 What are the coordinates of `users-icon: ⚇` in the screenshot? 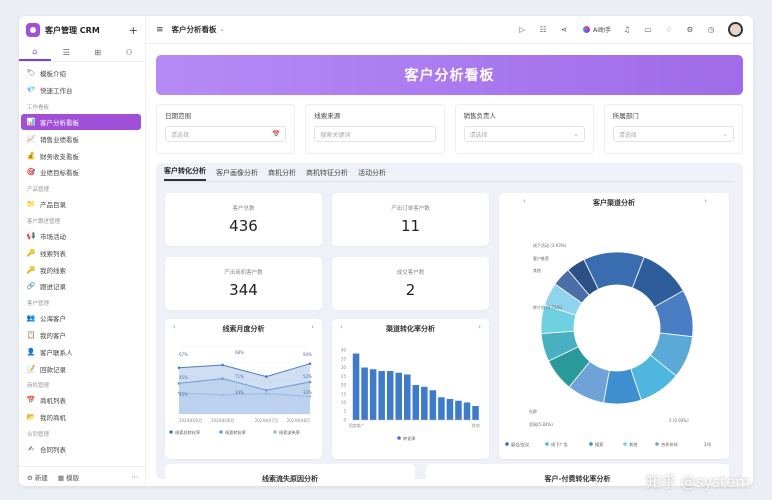 It's located at (130, 52).